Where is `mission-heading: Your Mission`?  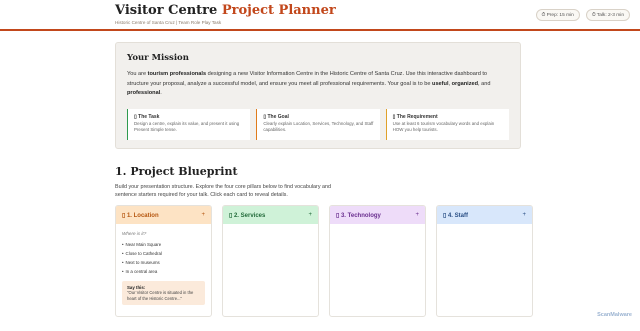
mission-heading: Your Mission is located at coordinates (158, 58).